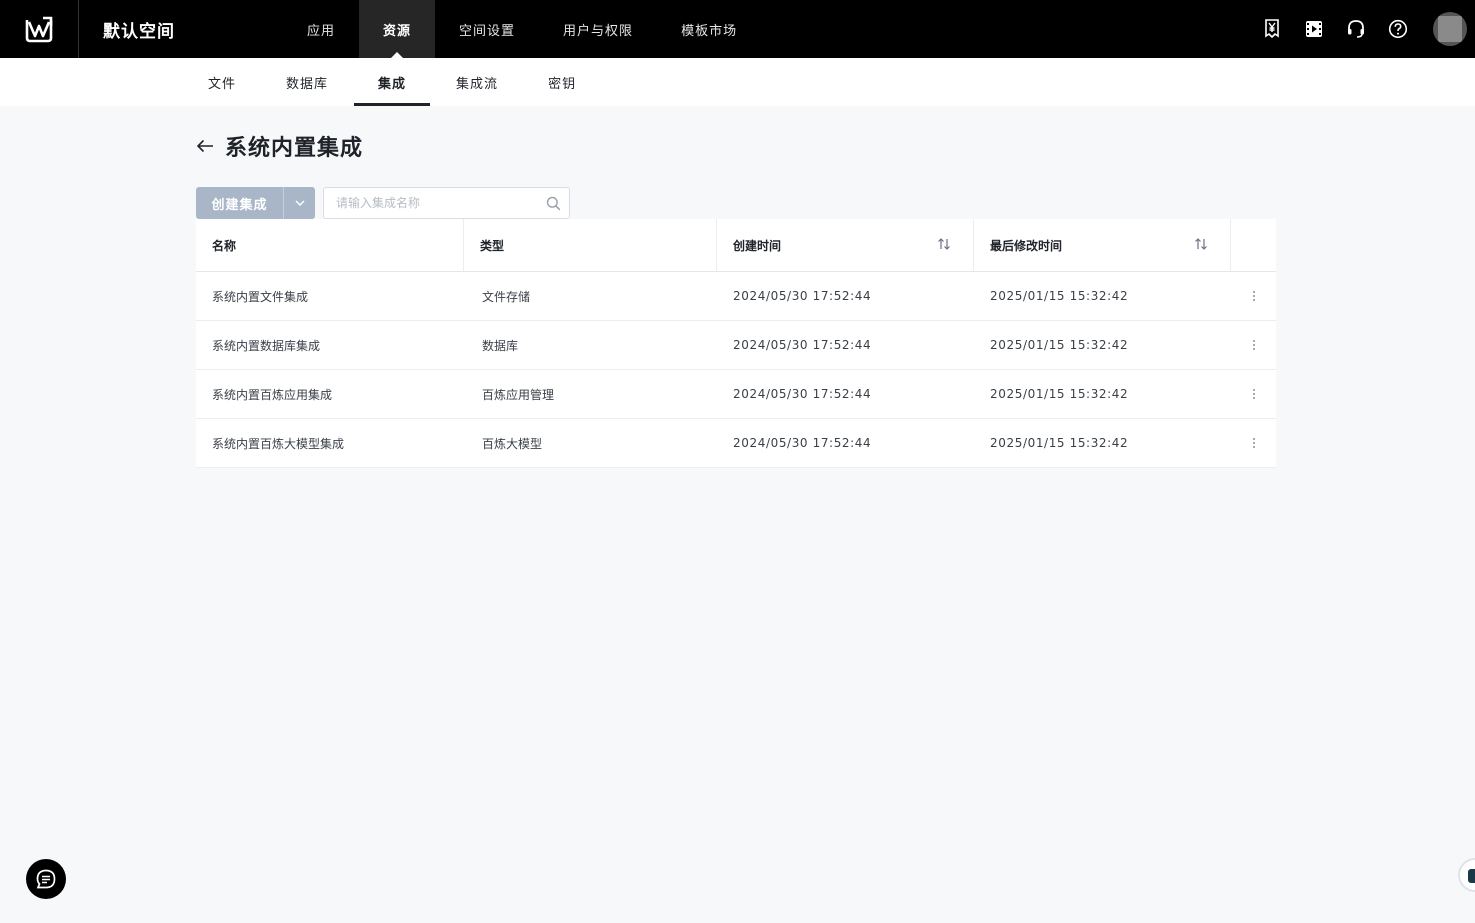 The image size is (1475, 923). I want to click on column-header-modified: 最后修改时间, so click(1102, 245).